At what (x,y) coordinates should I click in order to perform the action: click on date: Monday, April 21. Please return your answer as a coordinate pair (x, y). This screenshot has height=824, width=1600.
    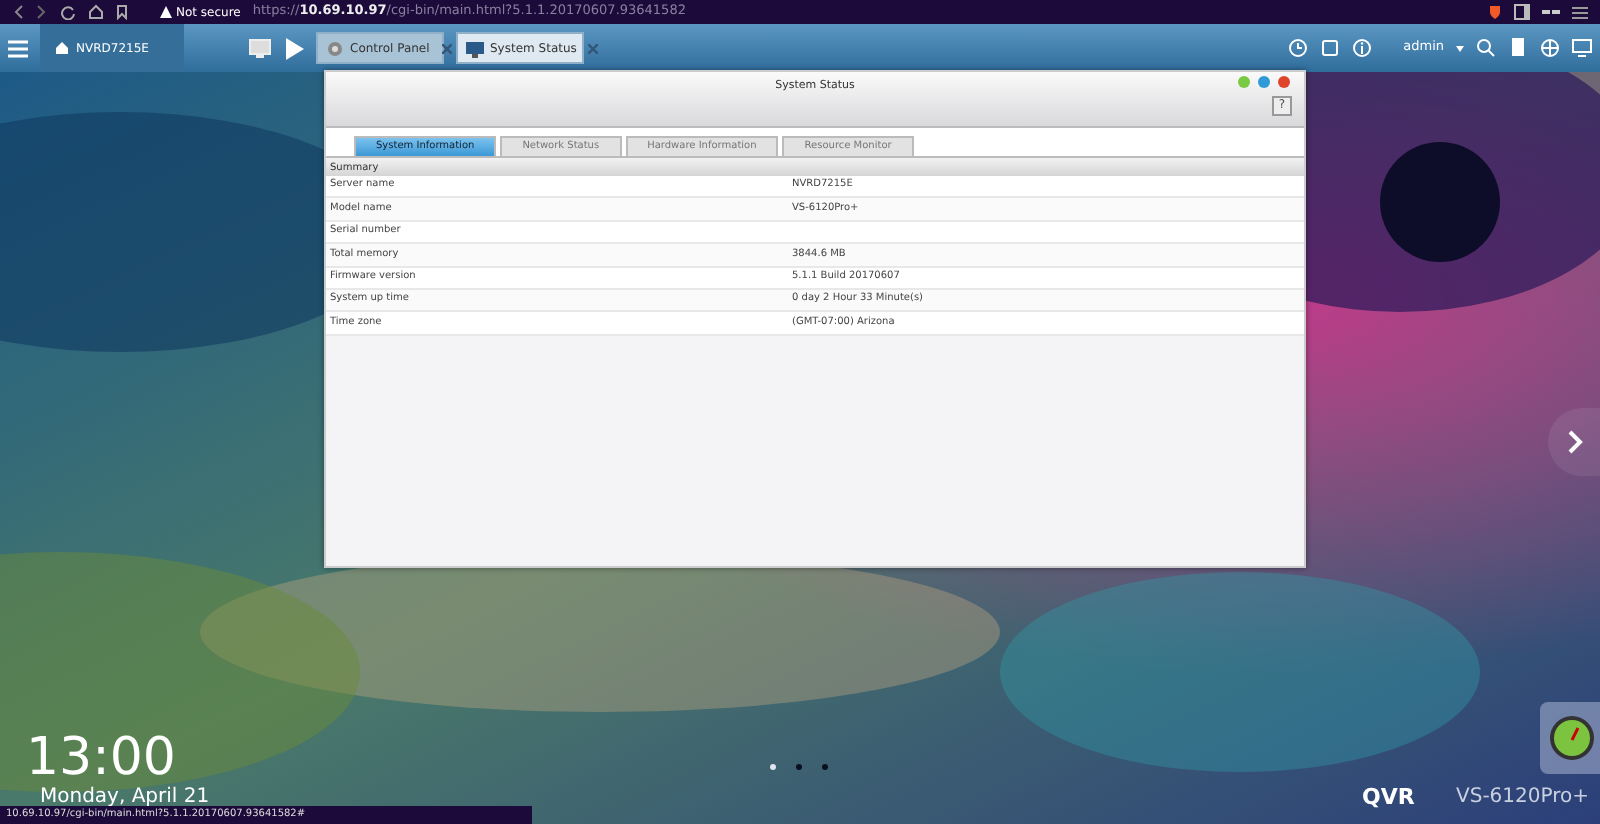
    Looking at the image, I should click on (125, 798).